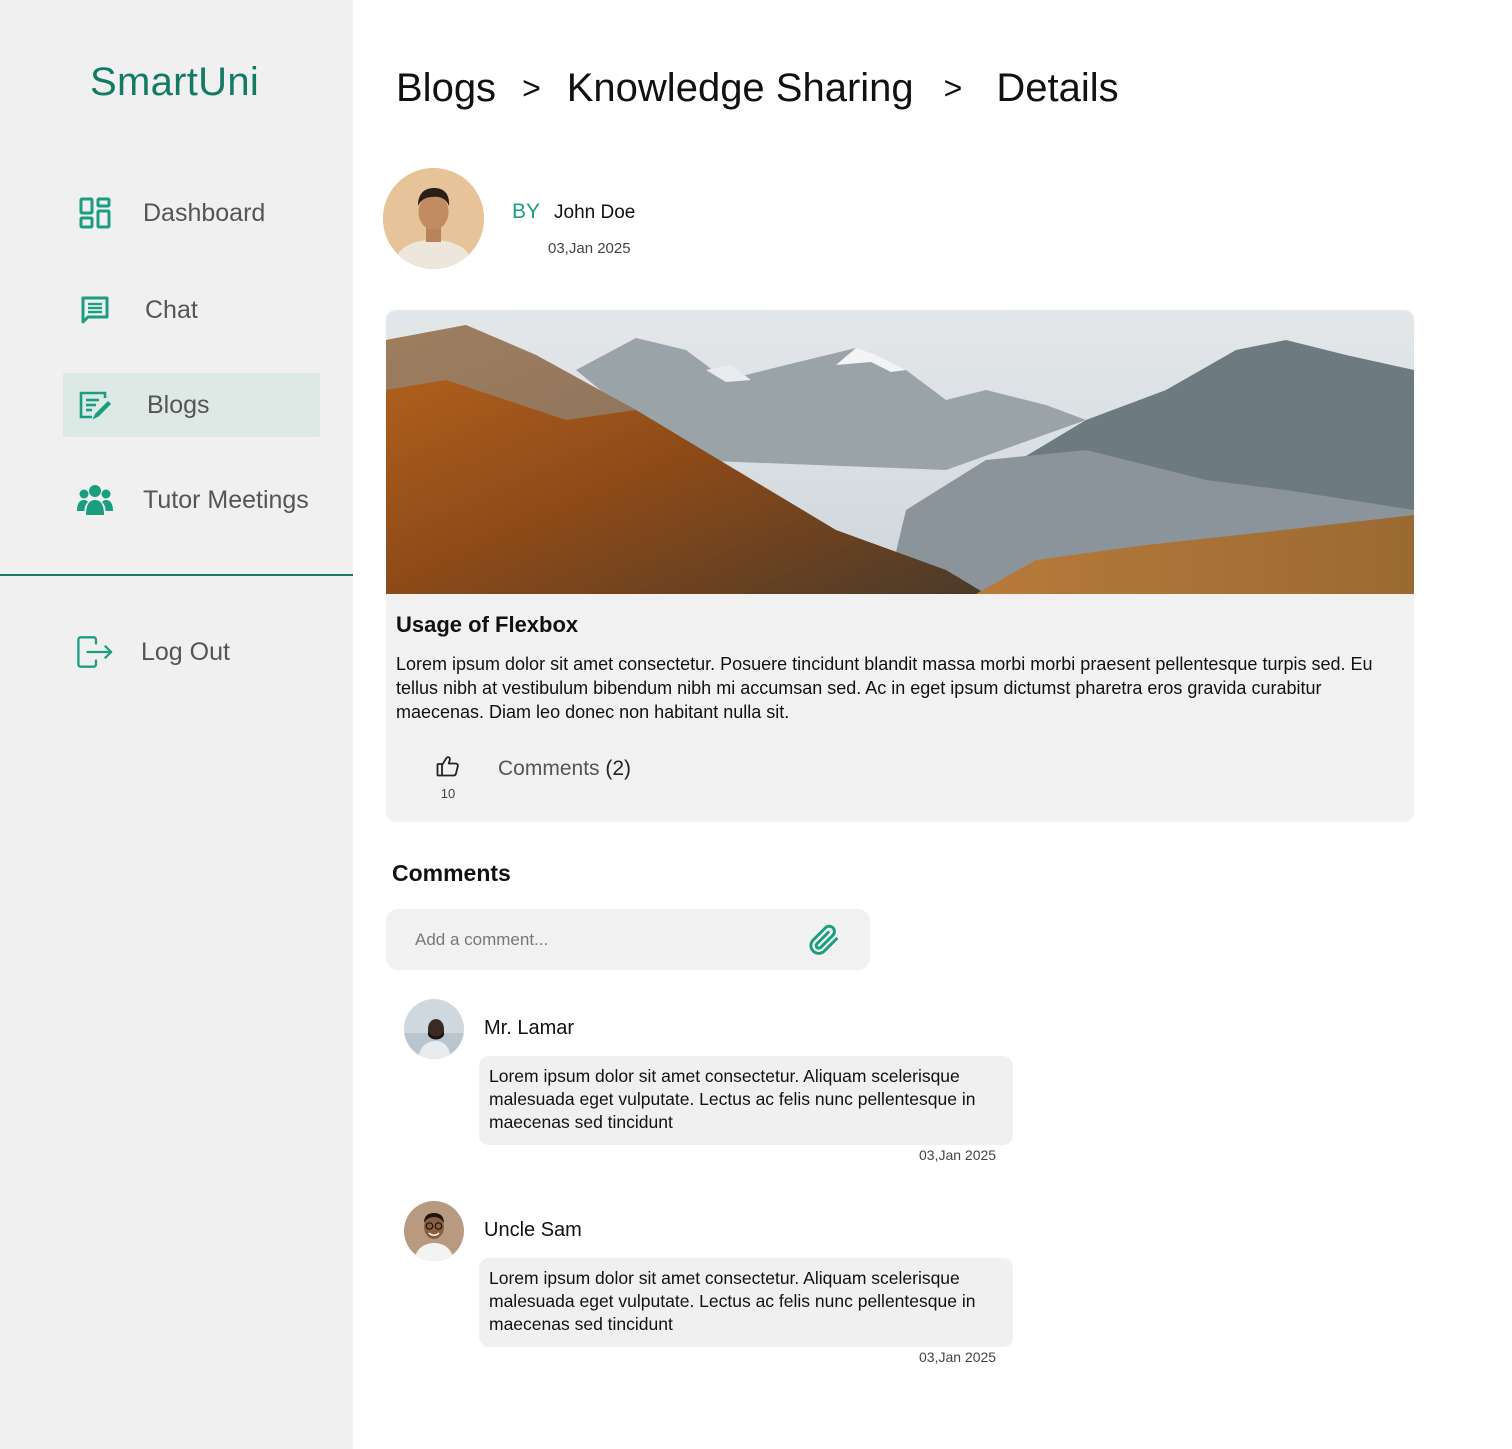 The width and height of the screenshot is (1512, 1449). Describe the element at coordinates (204, 212) in the screenshot. I see `sidebar-item-label: Dashboard` at that location.